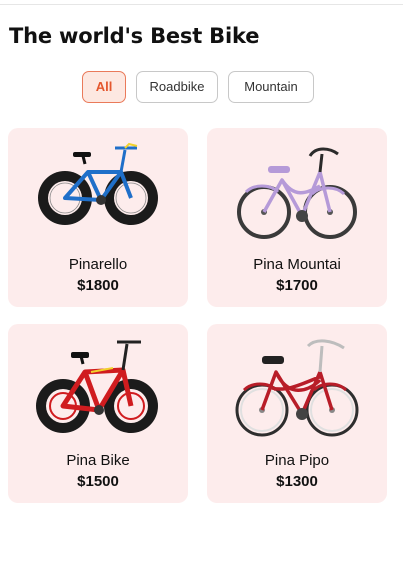 The image size is (403, 584). Describe the element at coordinates (271, 87) in the screenshot. I see `filter-tab-mountain: Mountain` at that location.